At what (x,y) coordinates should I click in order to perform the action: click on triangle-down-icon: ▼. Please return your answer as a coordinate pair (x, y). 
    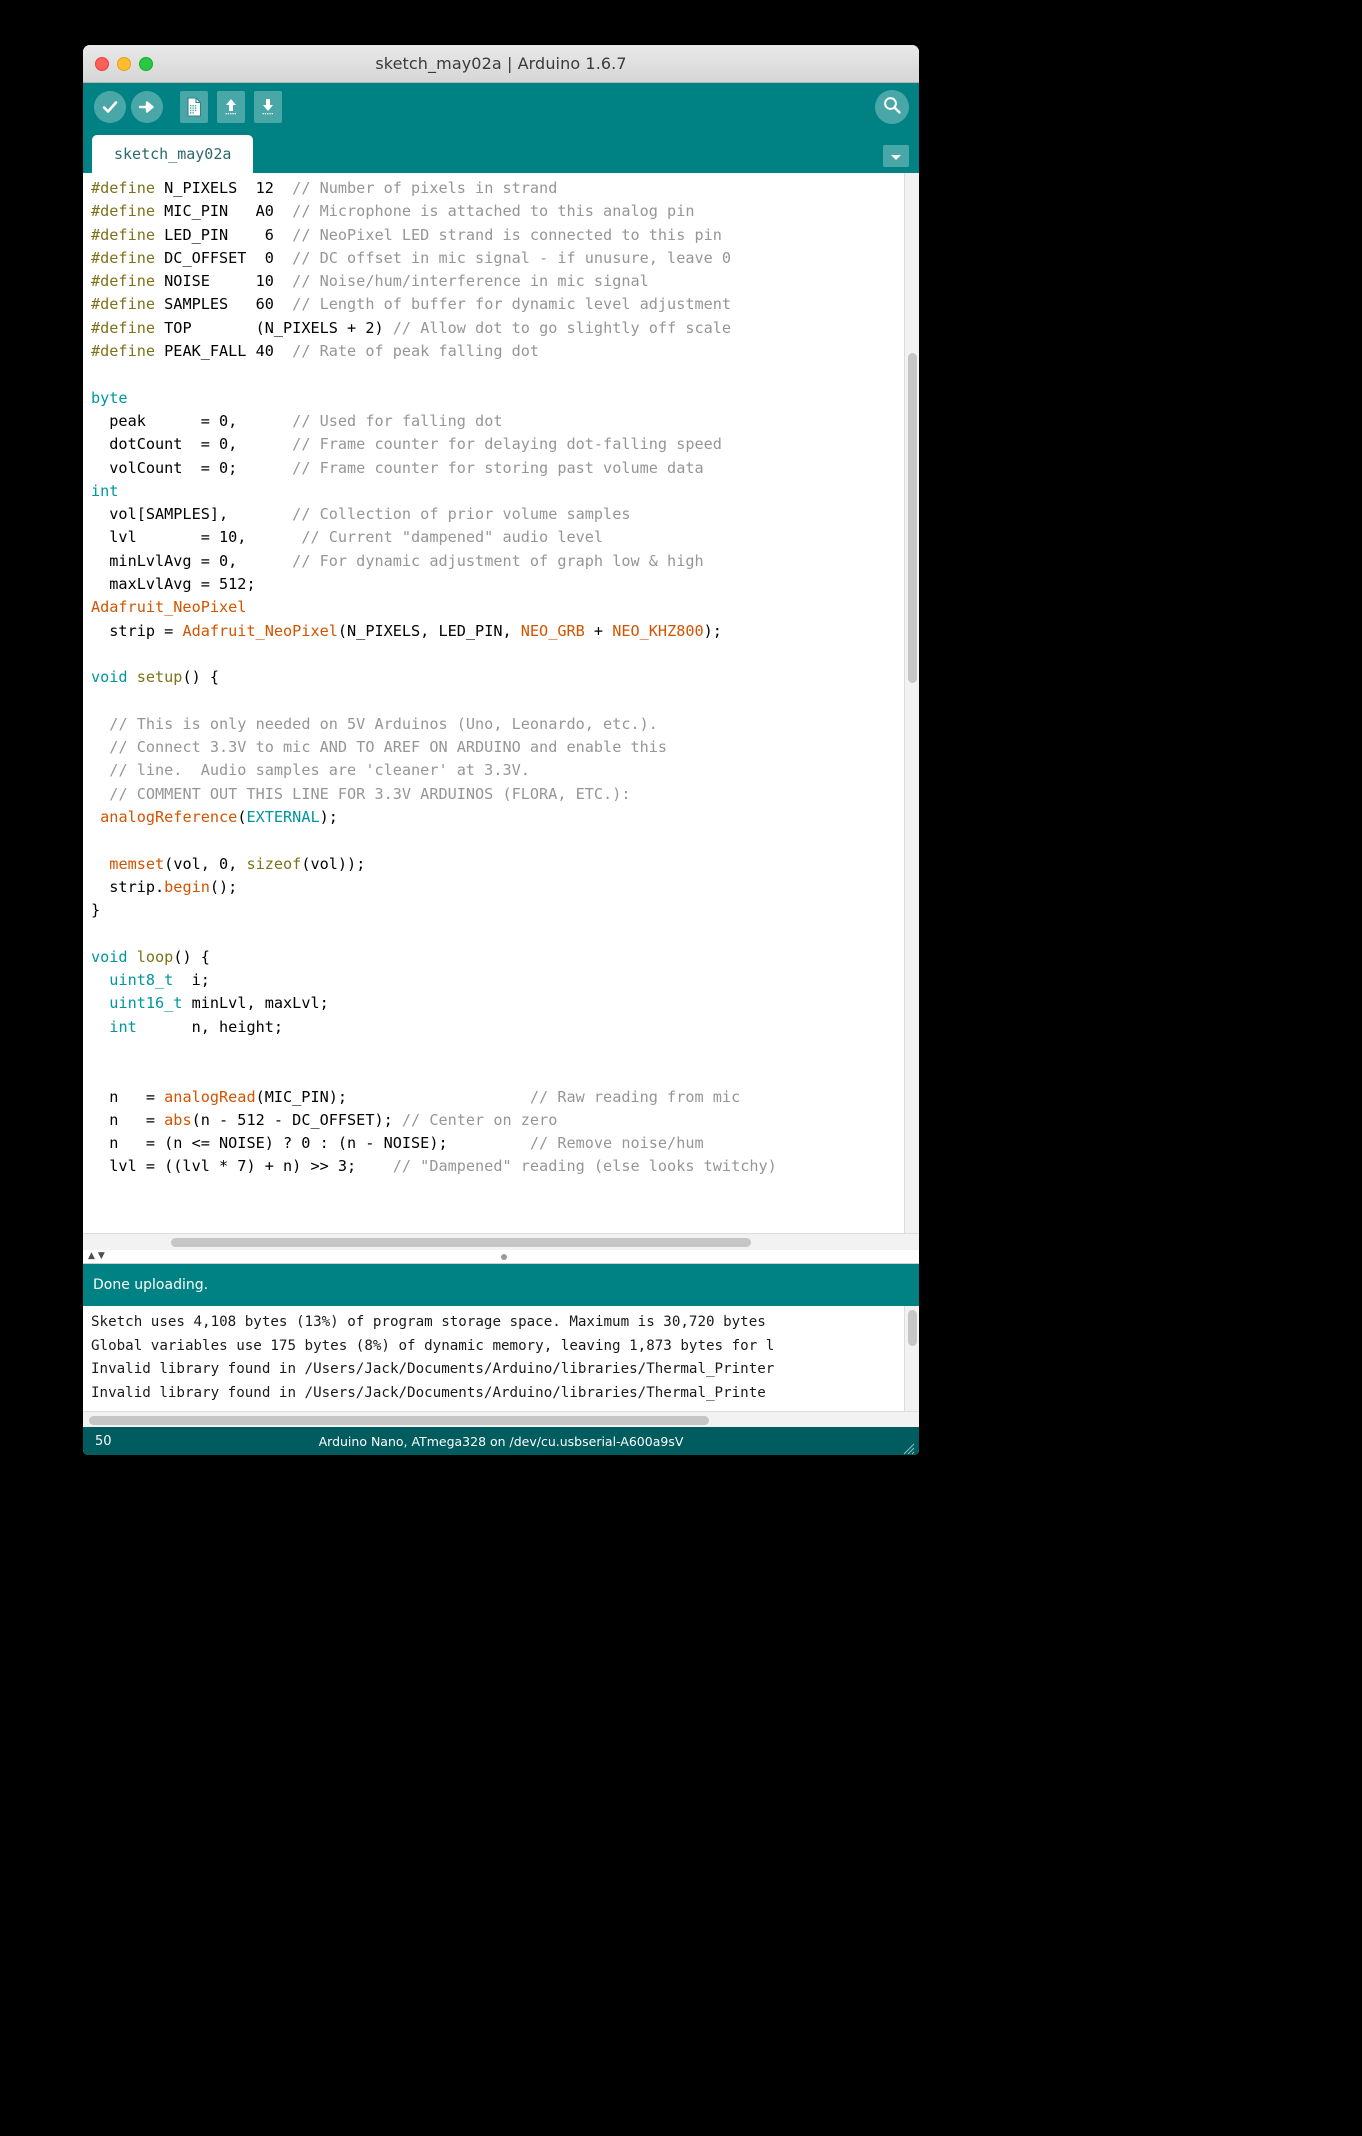
    Looking at the image, I should click on (101, 1256).